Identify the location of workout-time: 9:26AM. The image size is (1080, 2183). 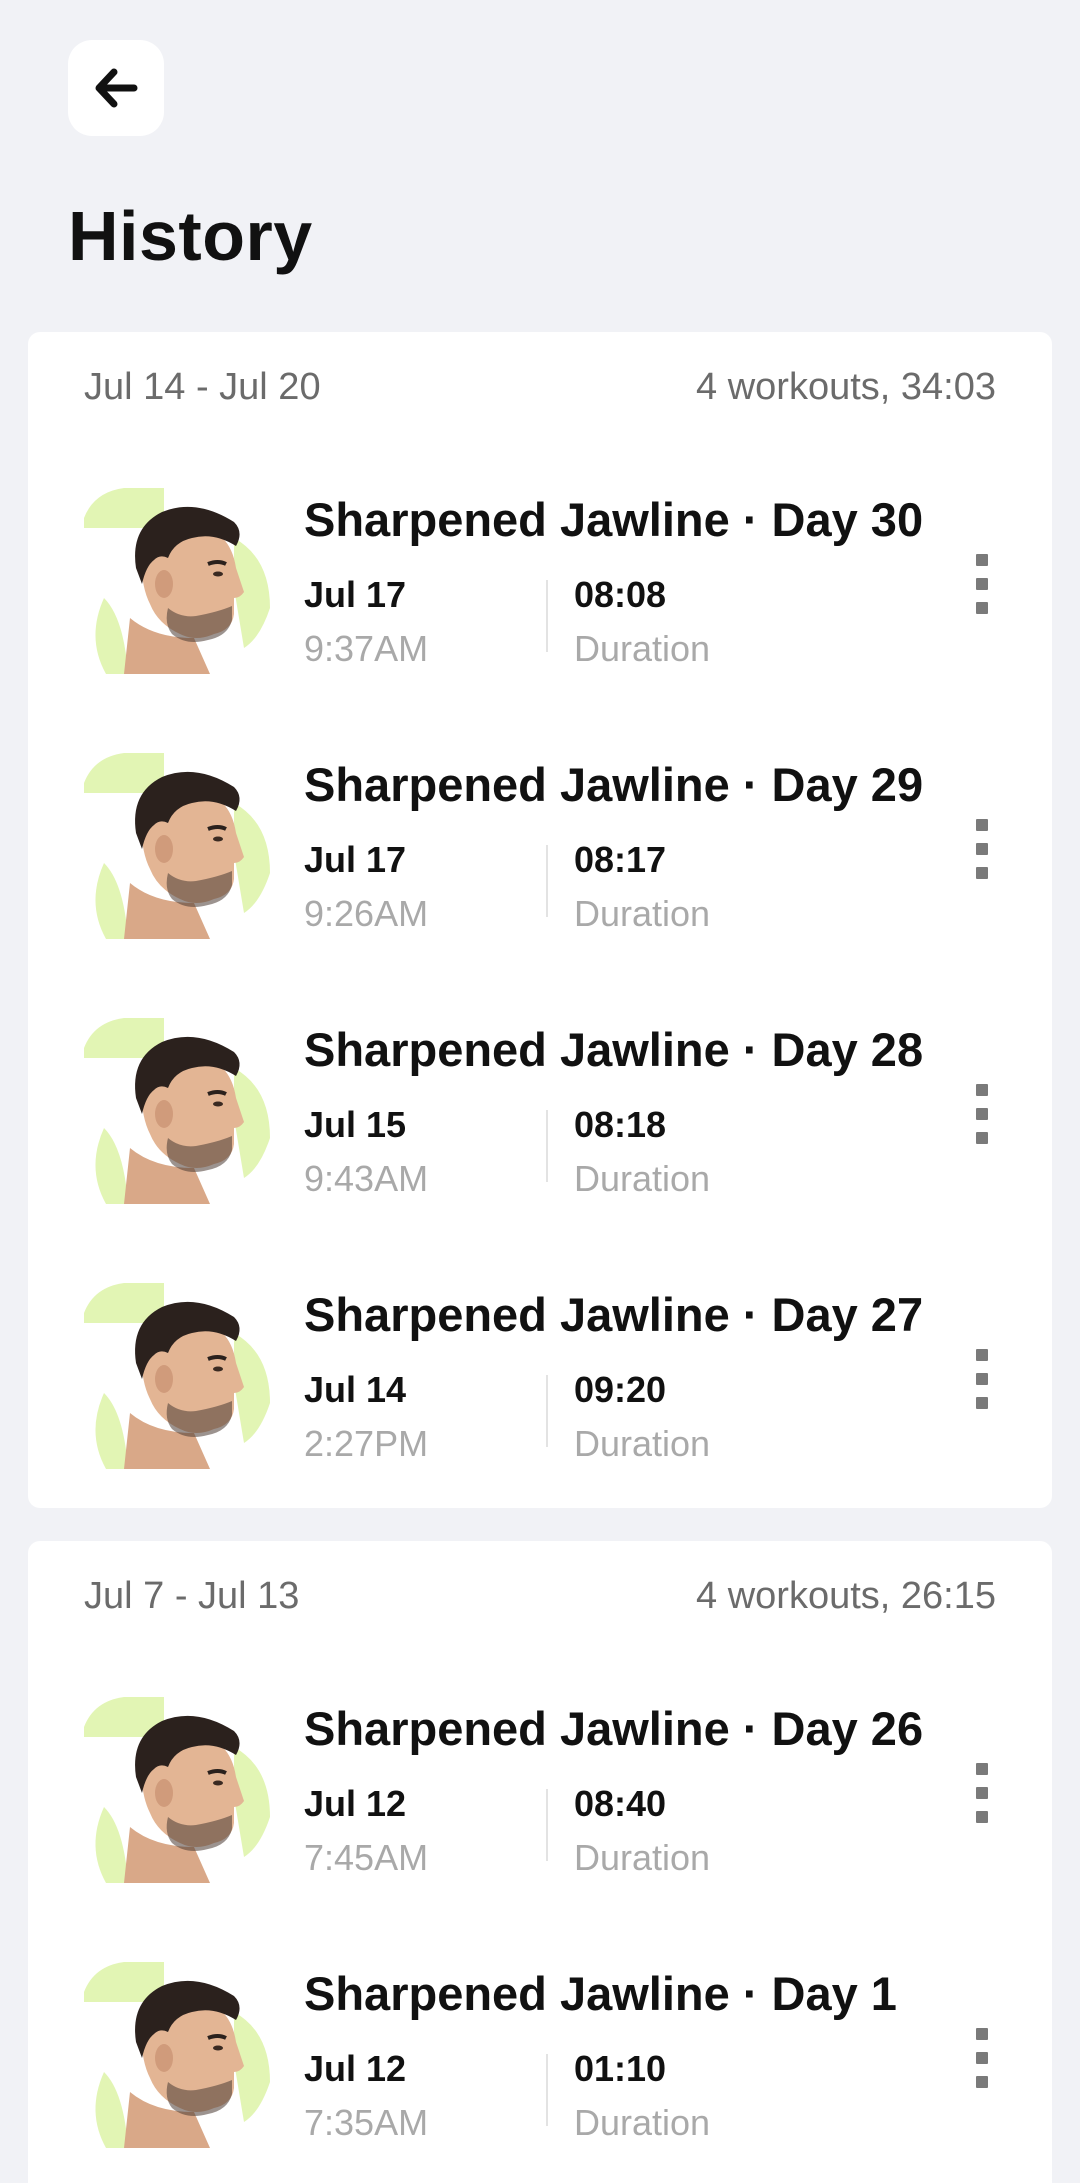
(366, 913).